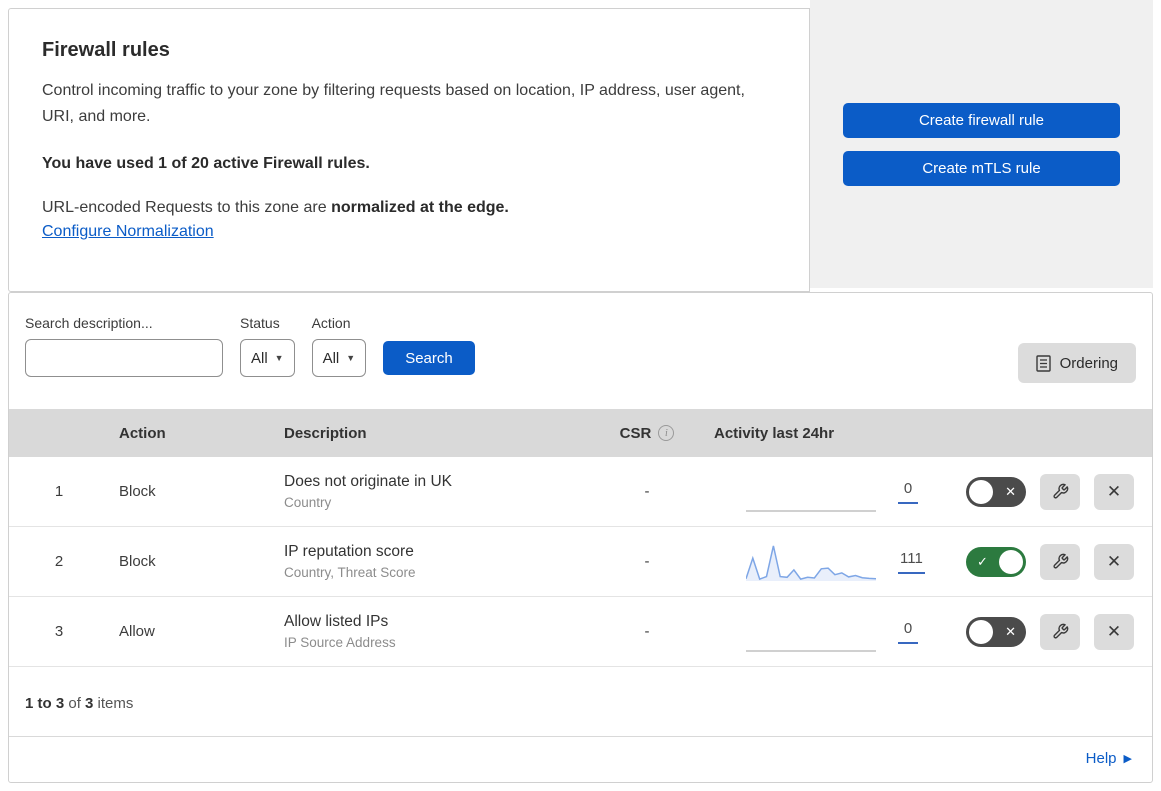 The image size is (1161, 791). What do you see at coordinates (142, 433) in the screenshot?
I see `header-action: Action` at bounding box center [142, 433].